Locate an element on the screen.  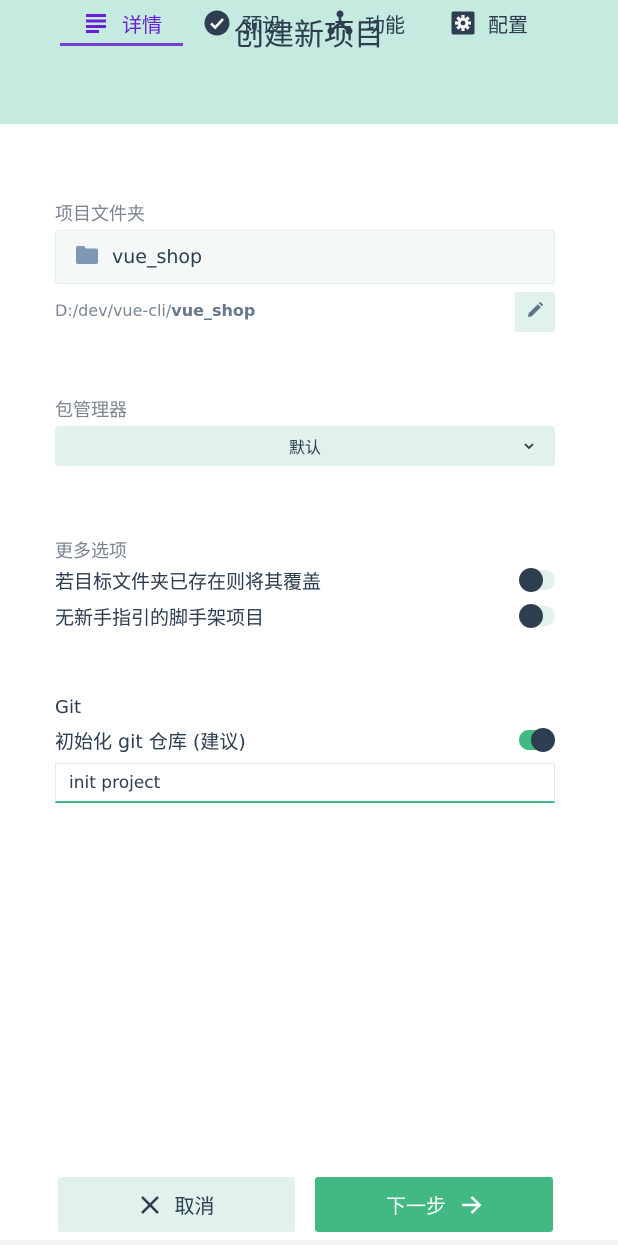
tab-label: 预设 is located at coordinates (262, 24).